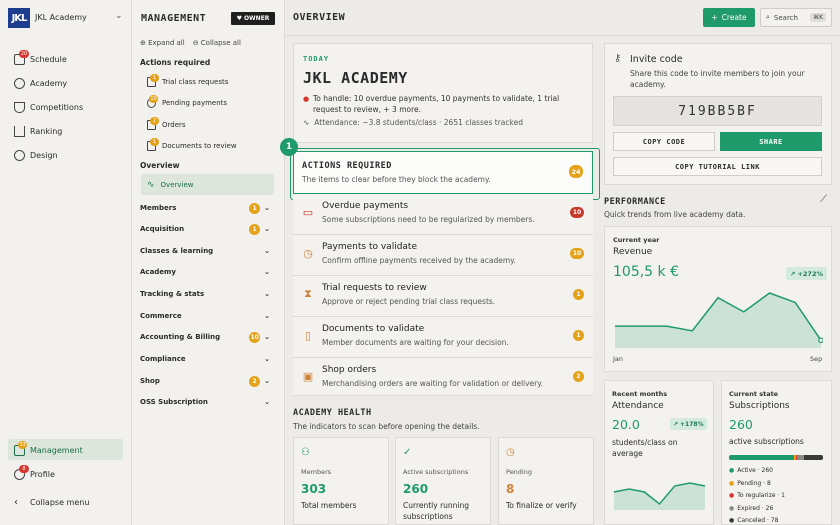 This screenshot has width=840, height=525. Describe the element at coordinates (717, 166) in the screenshot. I see `copy-tutorial-link-button: COPY TUTORIAL LINK` at that location.